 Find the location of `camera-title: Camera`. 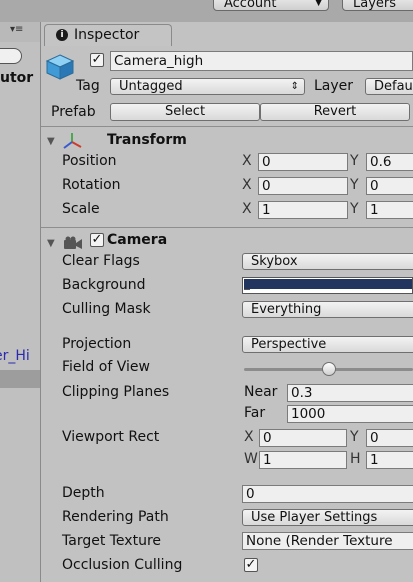

camera-title: Camera is located at coordinates (137, 240).